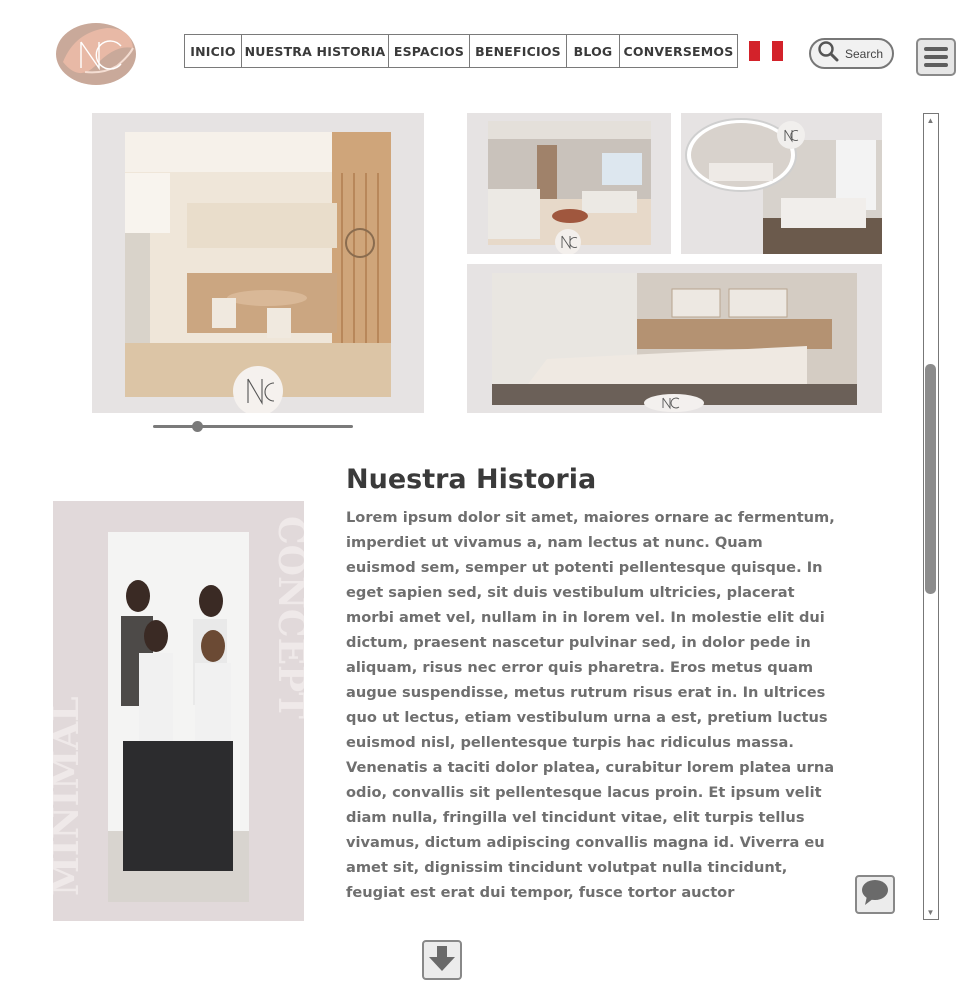 This screenshot has height=1000, width=976. Describe the element at coordinates (936, 49) in the screenshot. I see `hamburger-icon` at that location.